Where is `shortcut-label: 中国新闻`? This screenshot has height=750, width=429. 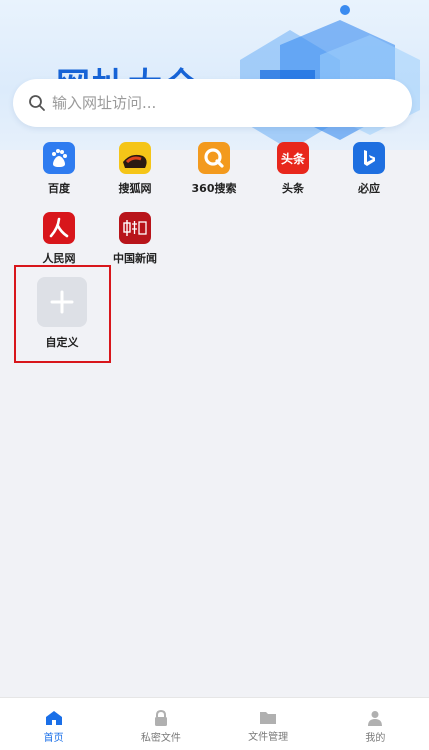 shortcut-label: 中国新闻 is located at coordinates (135, 258).